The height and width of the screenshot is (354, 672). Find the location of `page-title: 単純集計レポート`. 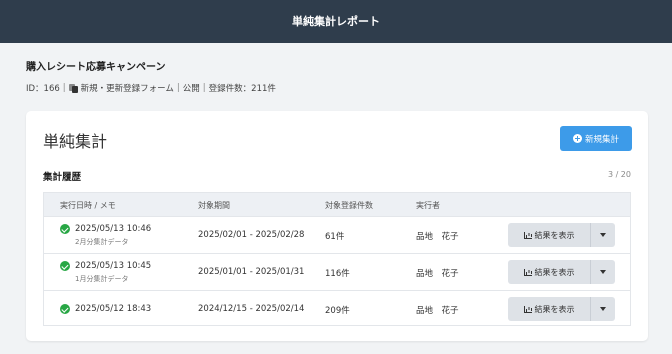

page-title: 単純集計レポート is located at coordinates (336, 21).